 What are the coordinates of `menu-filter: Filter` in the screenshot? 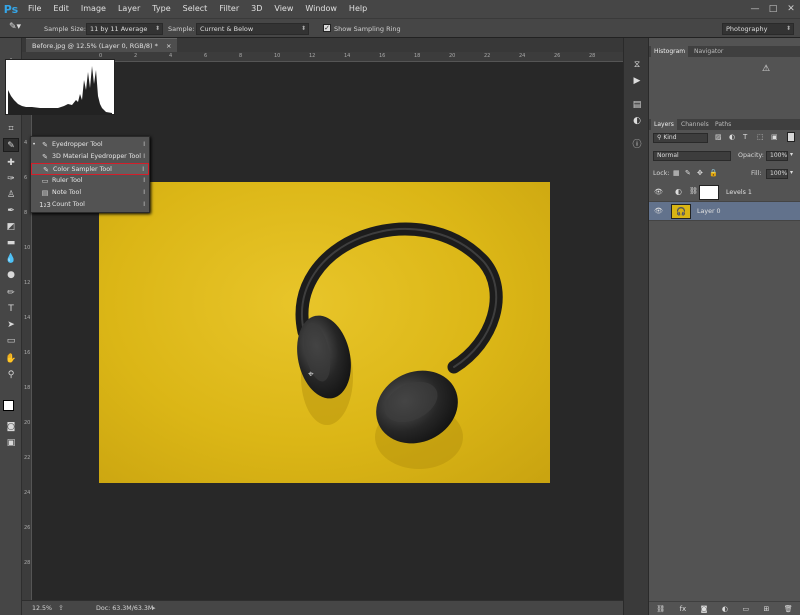 It's located at (229, 9).